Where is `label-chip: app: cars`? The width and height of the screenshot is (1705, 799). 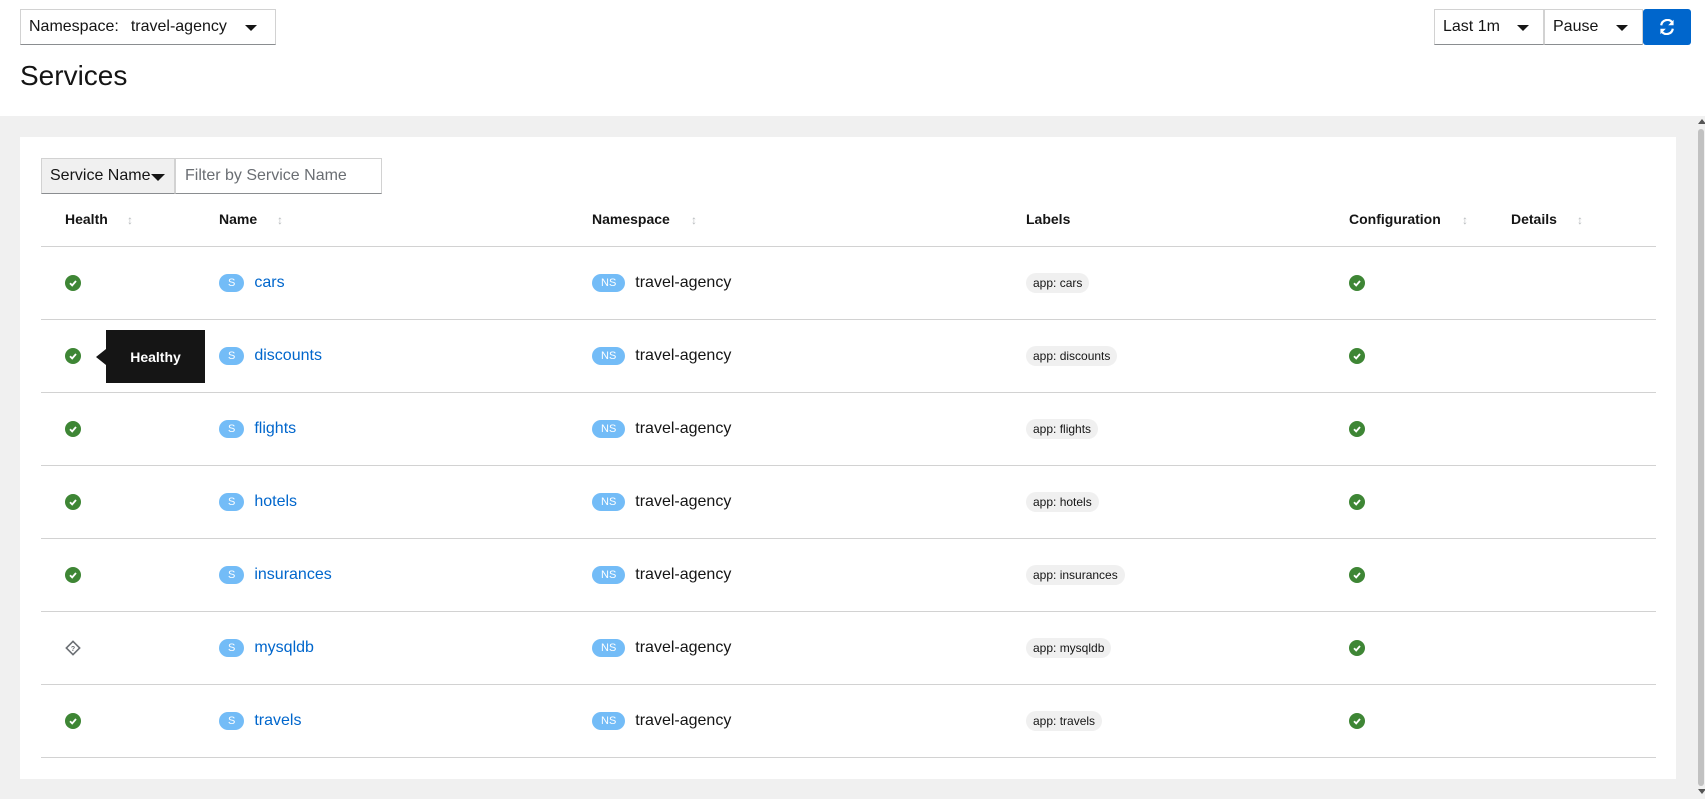
label-chip: app: cars is located at coordinates (1058, 283).